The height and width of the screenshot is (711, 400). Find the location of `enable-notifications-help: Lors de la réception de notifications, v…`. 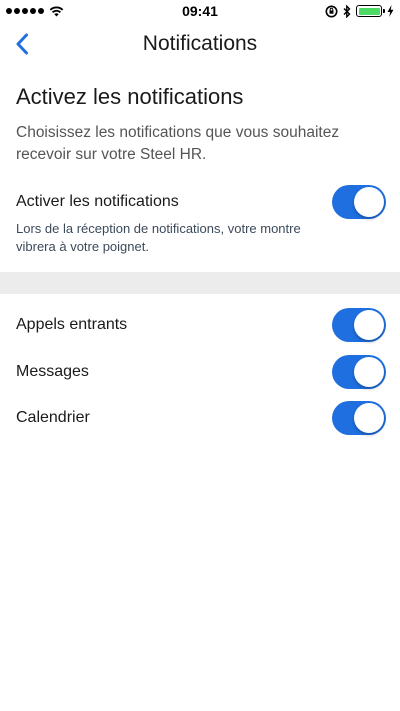

enable-notifications-help: Lors de la réception de notifications, v… is located at coordinates (158, 237).